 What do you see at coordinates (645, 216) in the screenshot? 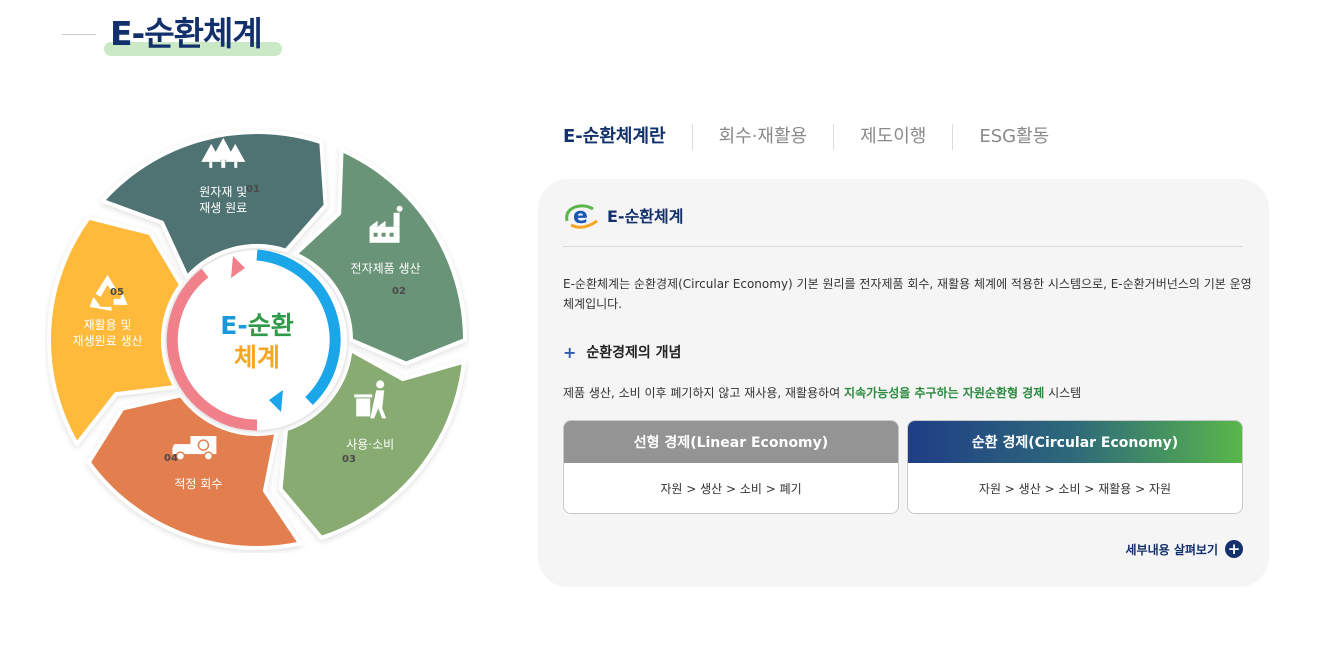
I see `card-title: E-순환체계` at bounding box center [645, 216].